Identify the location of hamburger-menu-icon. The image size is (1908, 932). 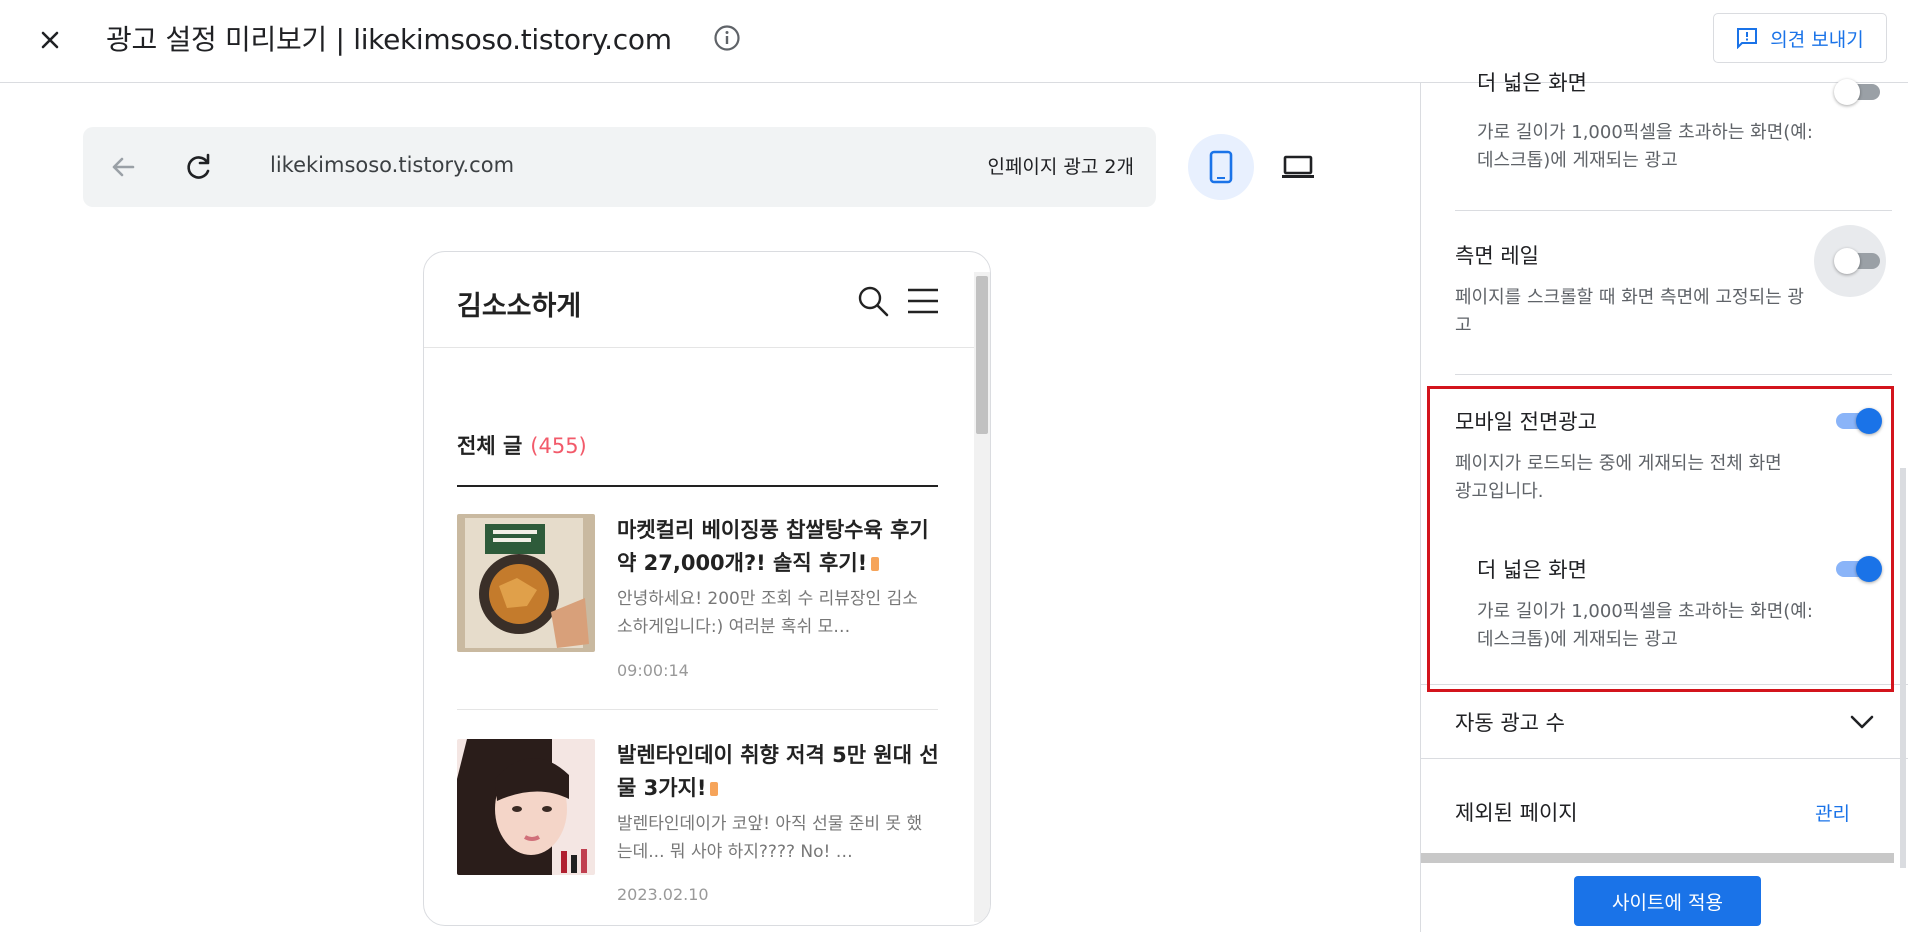
(923, 301).